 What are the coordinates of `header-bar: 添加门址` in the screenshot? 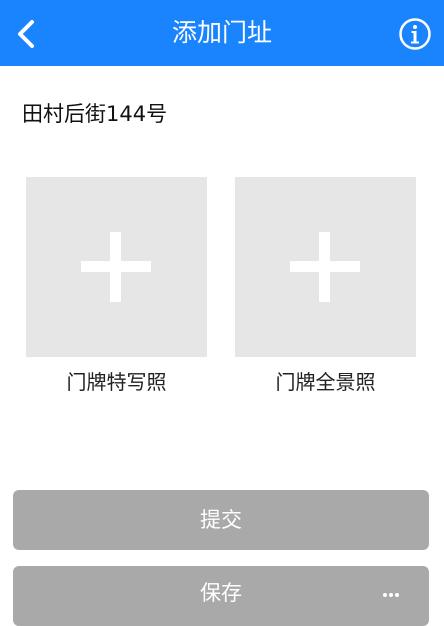 It's located at (222, 33).